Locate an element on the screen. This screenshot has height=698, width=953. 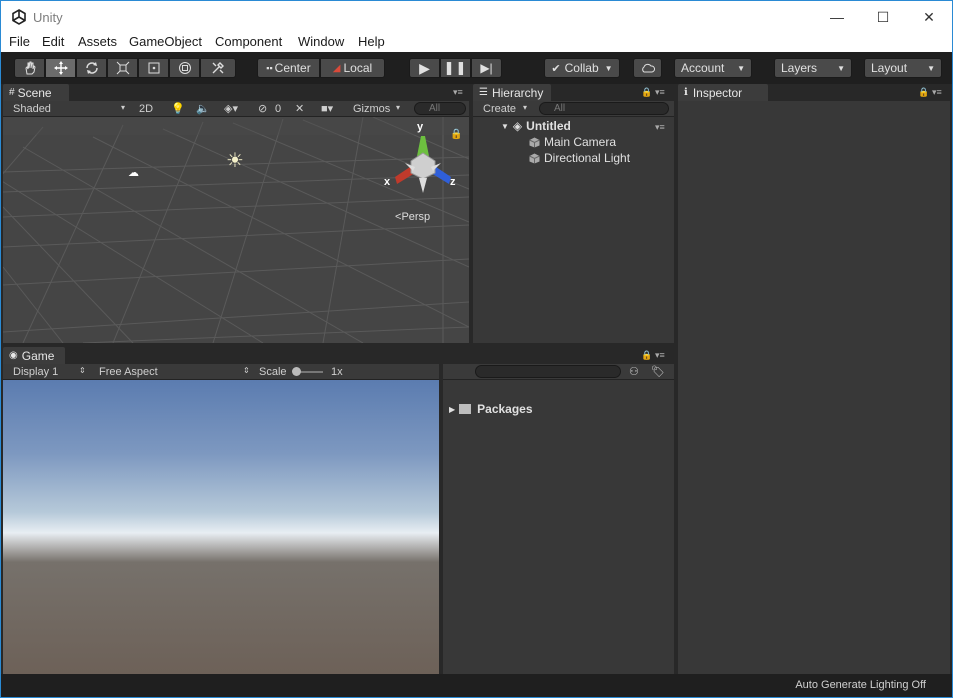
2d-toggle: 2D is located at coordinates (146, 109).